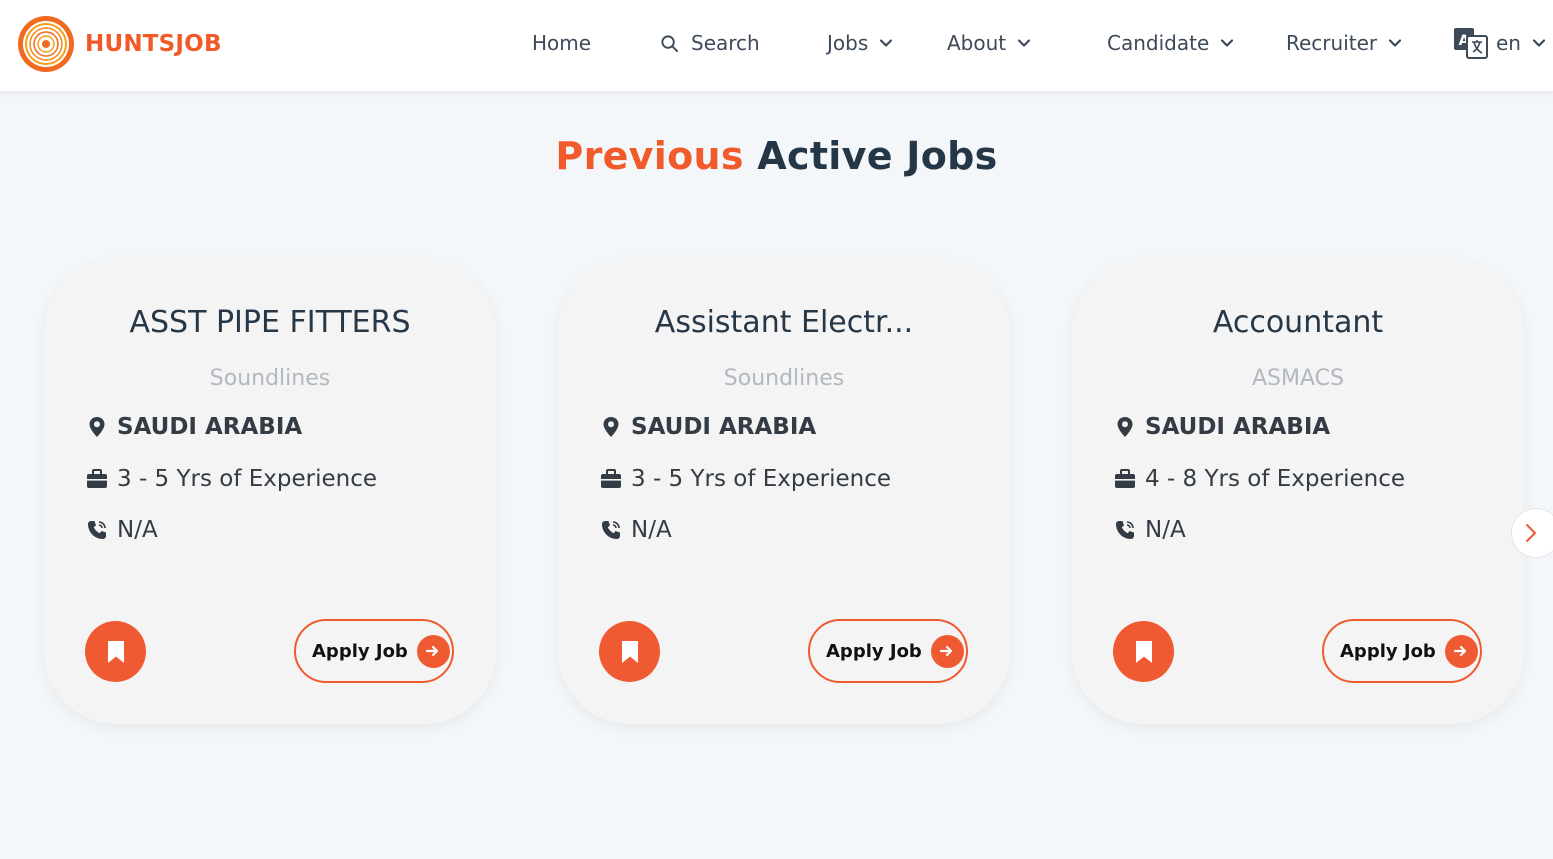 This screenshot has width=1553, height=859. Describe the element at coordinates (1298, 378) in the screenshot. I see `company-name: ASMACS` at that location.